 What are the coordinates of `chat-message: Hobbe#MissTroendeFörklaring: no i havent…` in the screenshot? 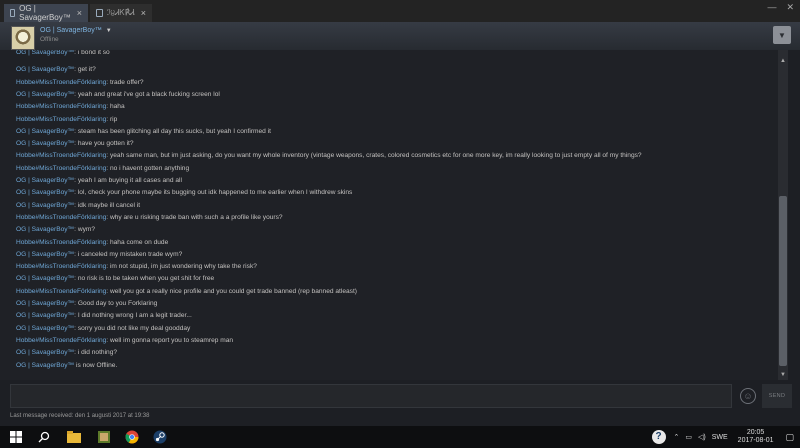 It's located at (102, 168).